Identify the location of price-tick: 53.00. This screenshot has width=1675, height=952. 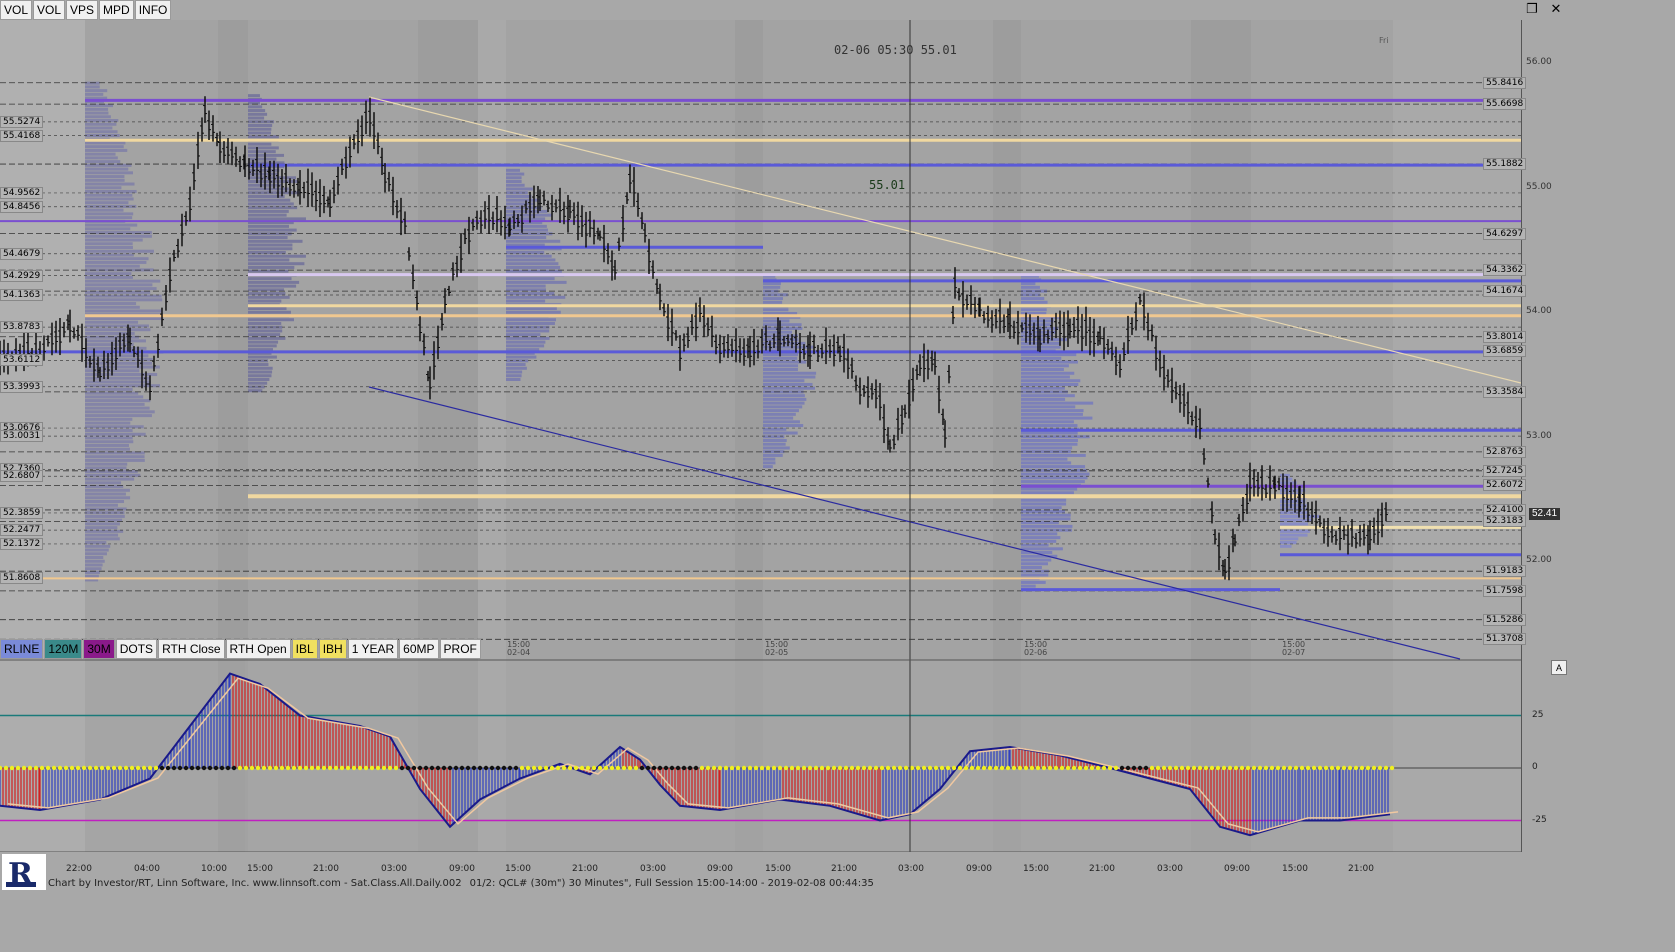
(1539, 435).